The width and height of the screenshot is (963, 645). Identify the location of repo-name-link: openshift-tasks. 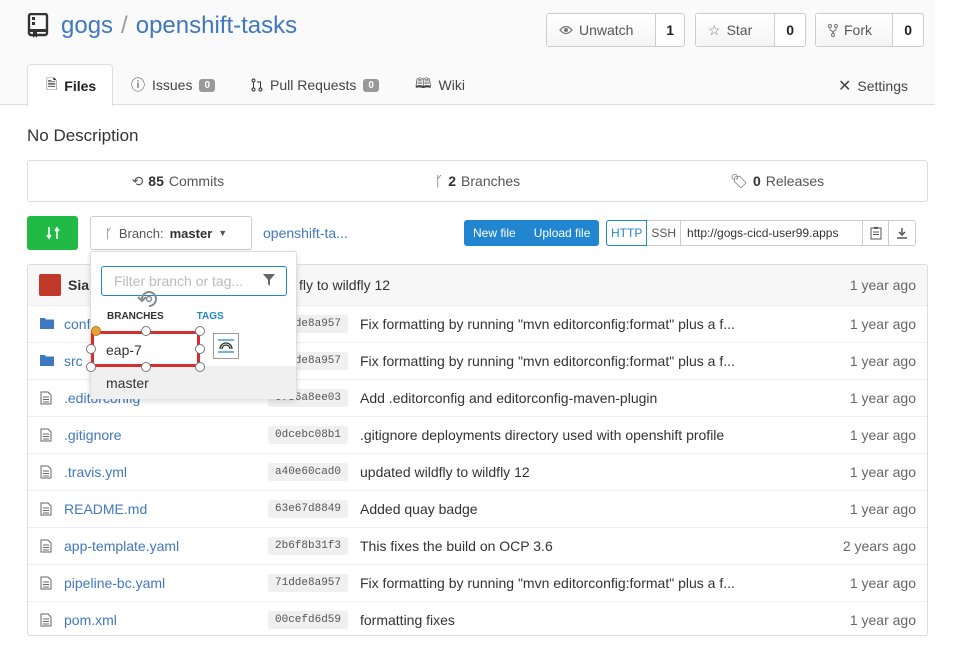
(216, 25).